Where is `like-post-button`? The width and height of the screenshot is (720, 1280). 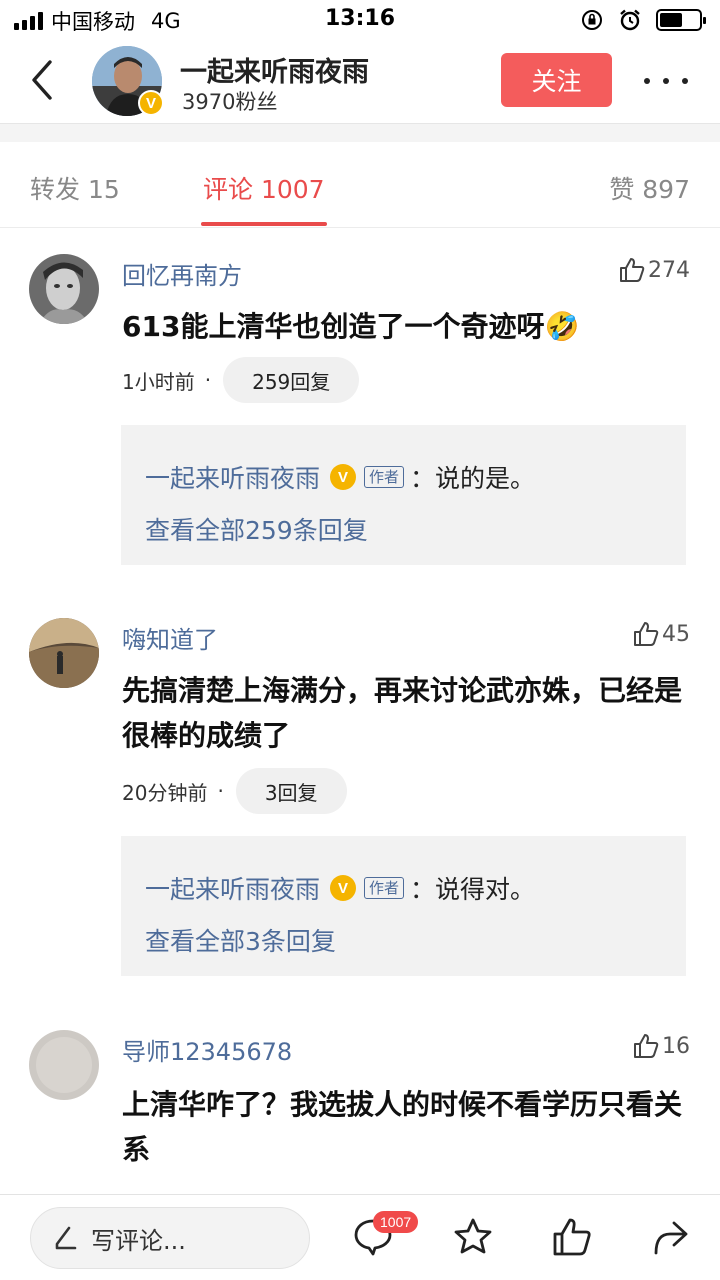
like-post-button is located at coordinates (572, 1237).